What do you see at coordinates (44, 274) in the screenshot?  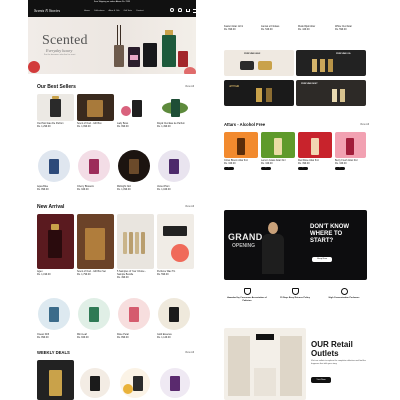 I see `product-price: Rs. 1,199.00` at bounding box center [44, 274].